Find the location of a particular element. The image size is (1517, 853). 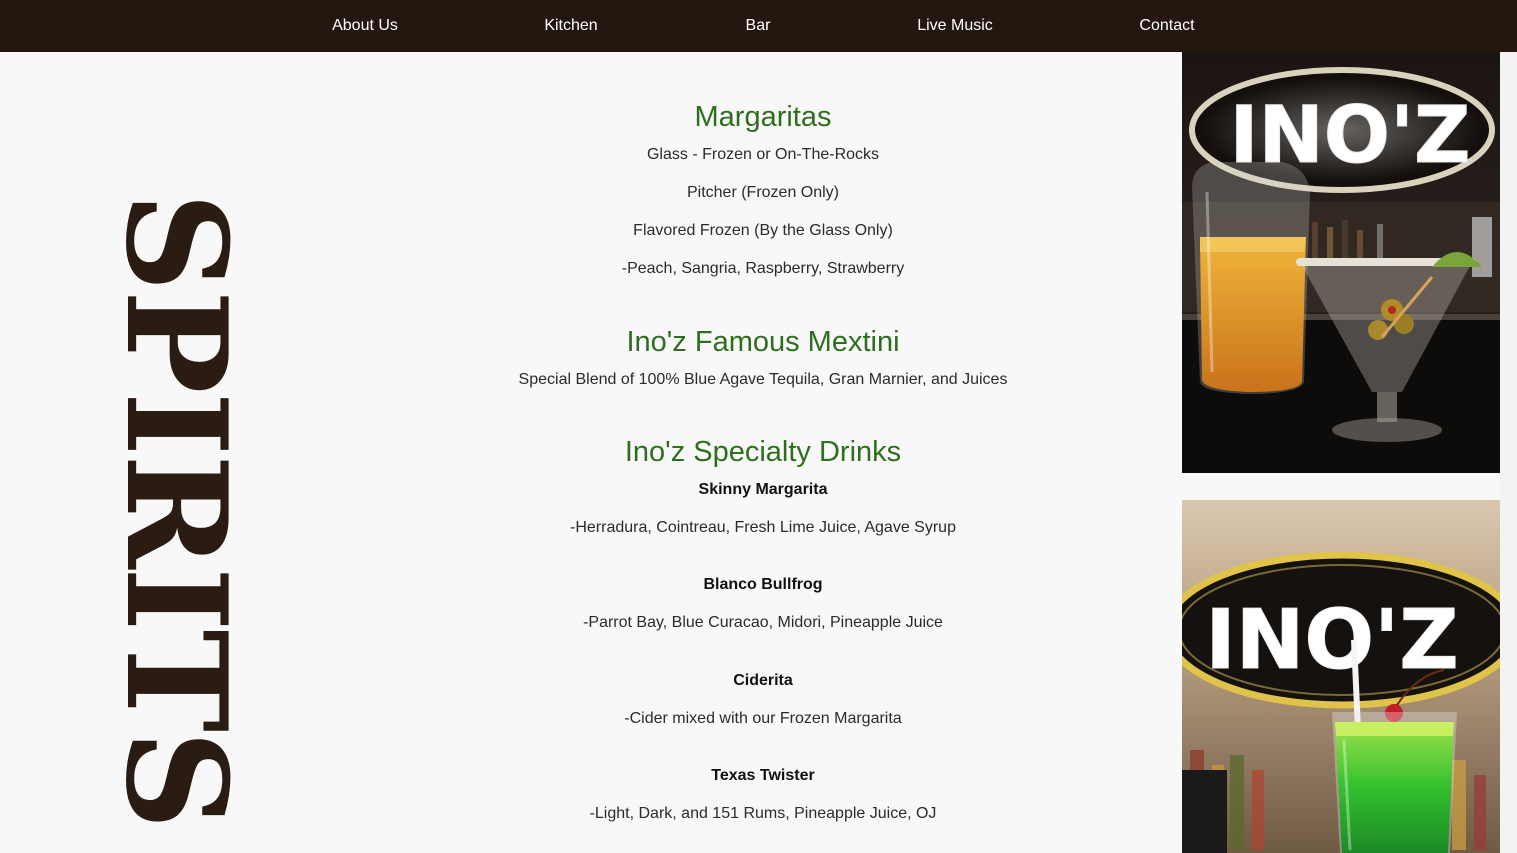

nav-bar: Bar is located at coordinates (758, 26).